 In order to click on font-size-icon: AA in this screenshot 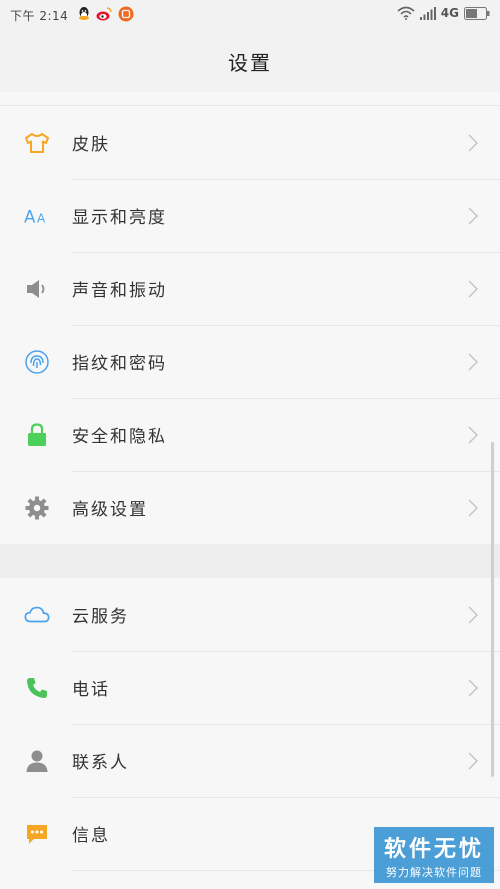, I will do `click(37, 216)`.